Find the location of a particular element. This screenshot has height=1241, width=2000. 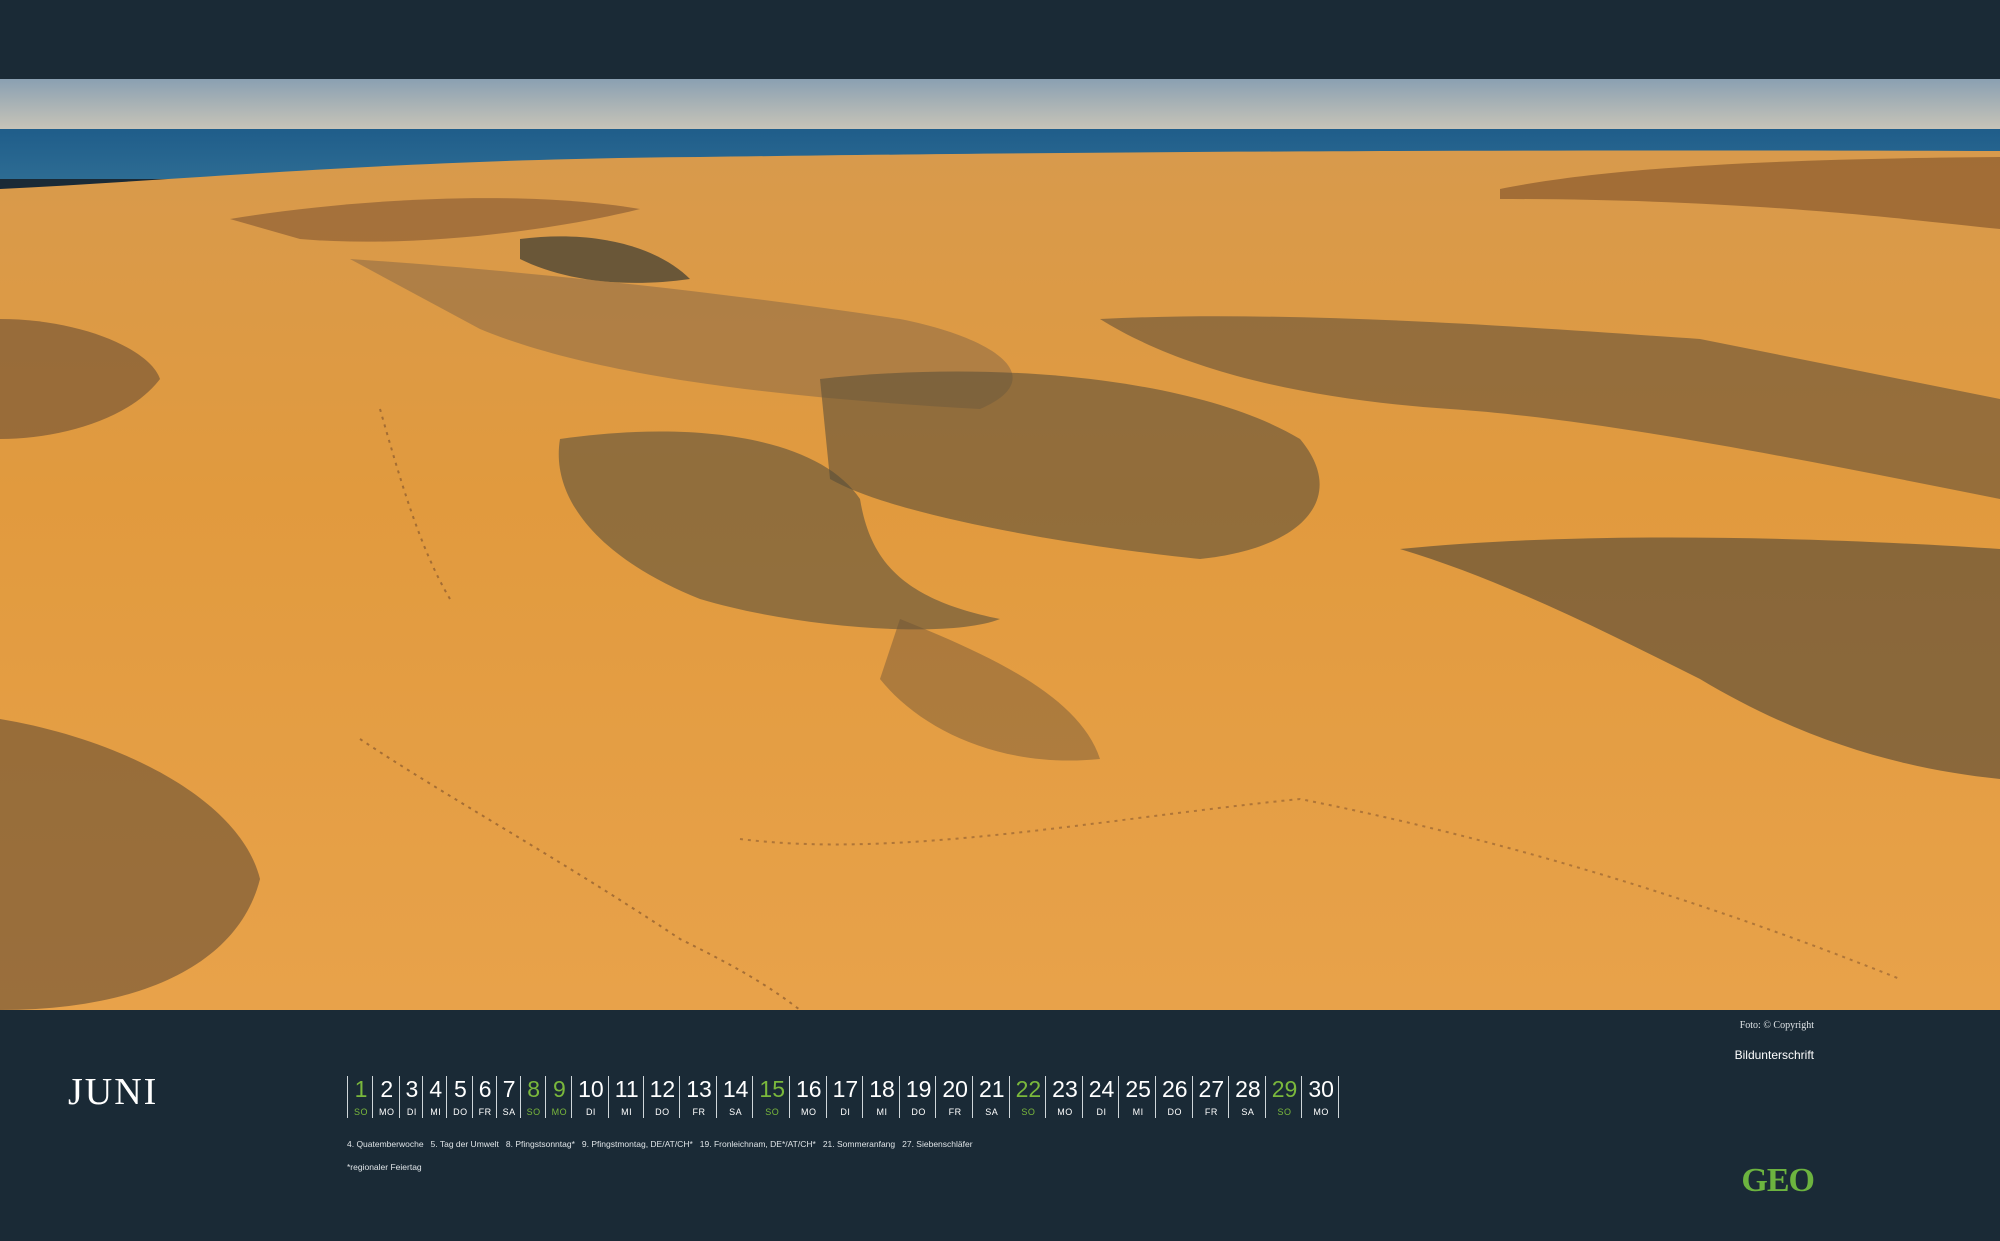

day-number: 14 is located at coordinates (735, 1089).